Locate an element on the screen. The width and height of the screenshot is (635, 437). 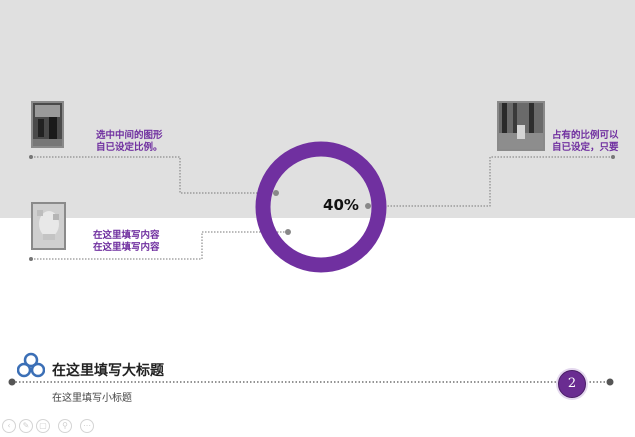
left-top-line2: 自已设定比例。 is located at coordinates (129, 147).